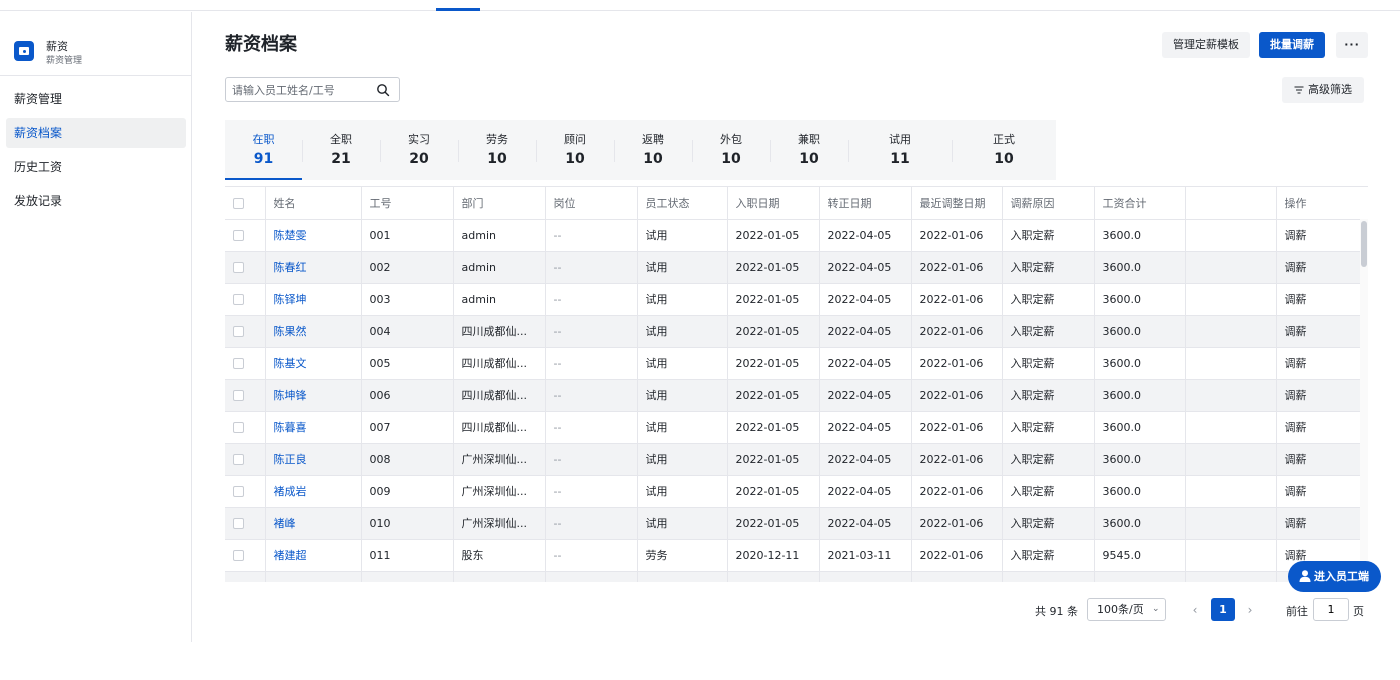 The image size is (1400, 680). What do you see at coordinates (302, 90) in the screenshot?
I see `search-input` at bounding box center [302, 90].